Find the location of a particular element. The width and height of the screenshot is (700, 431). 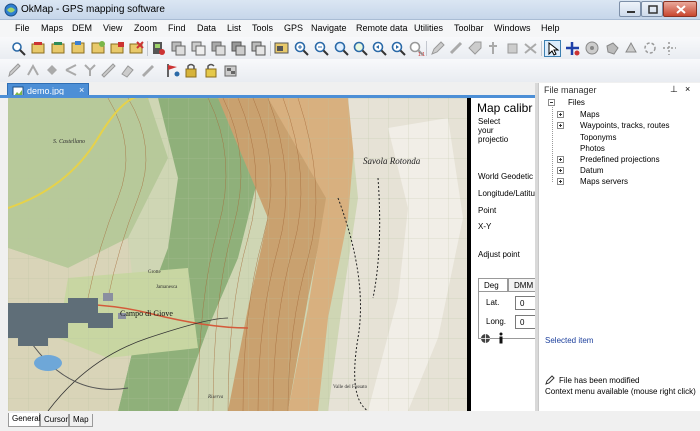

gps-icon is located at coordinates (158, 48).